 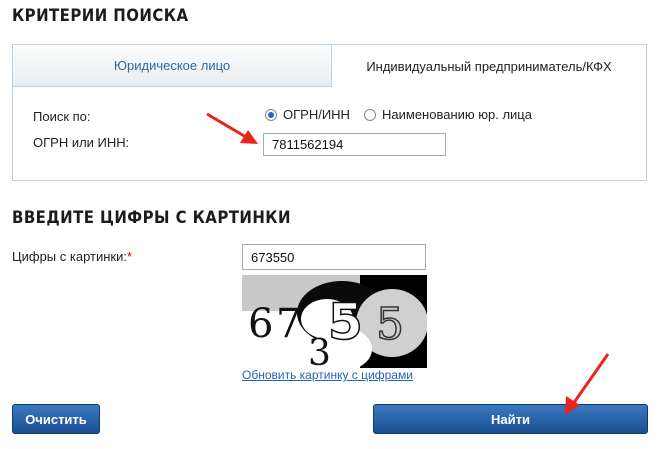 What do you see at coordinates (62, 116) in the screenshot?
I see `search-by-label: Поиск по:` at bounding box center [62, 116].